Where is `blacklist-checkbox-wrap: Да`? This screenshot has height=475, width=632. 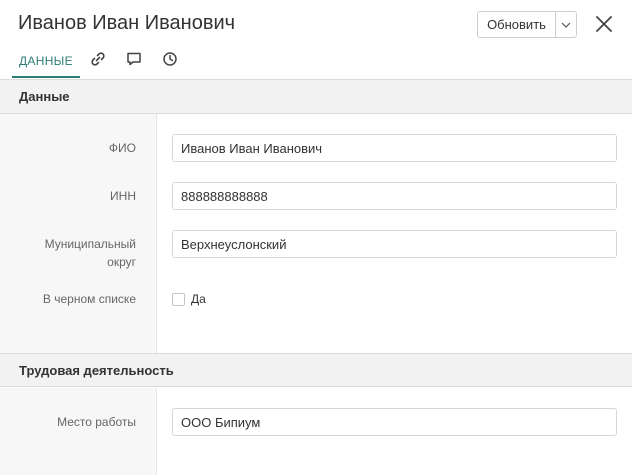
blacklist-checkbox-wrap: Да is located at coordinates (189, 299).